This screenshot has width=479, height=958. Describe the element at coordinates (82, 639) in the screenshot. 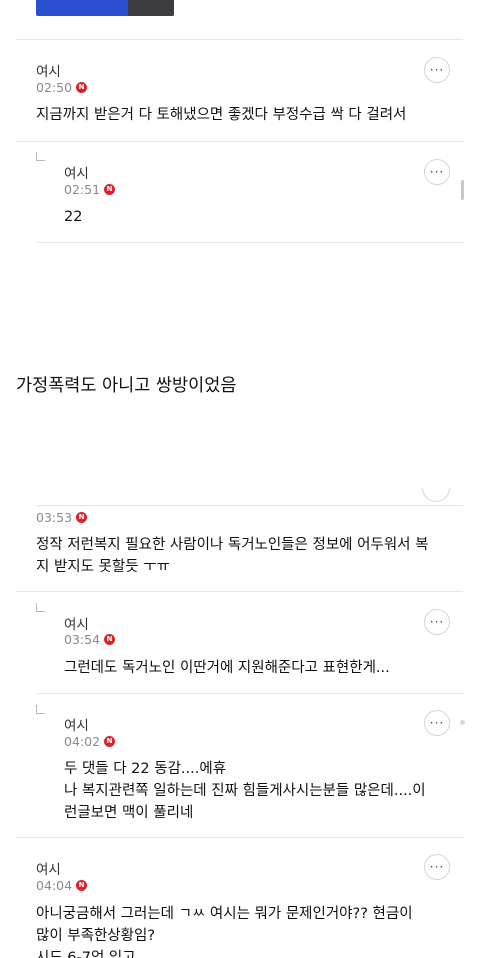

I see `time-text: 03:54` at that location.